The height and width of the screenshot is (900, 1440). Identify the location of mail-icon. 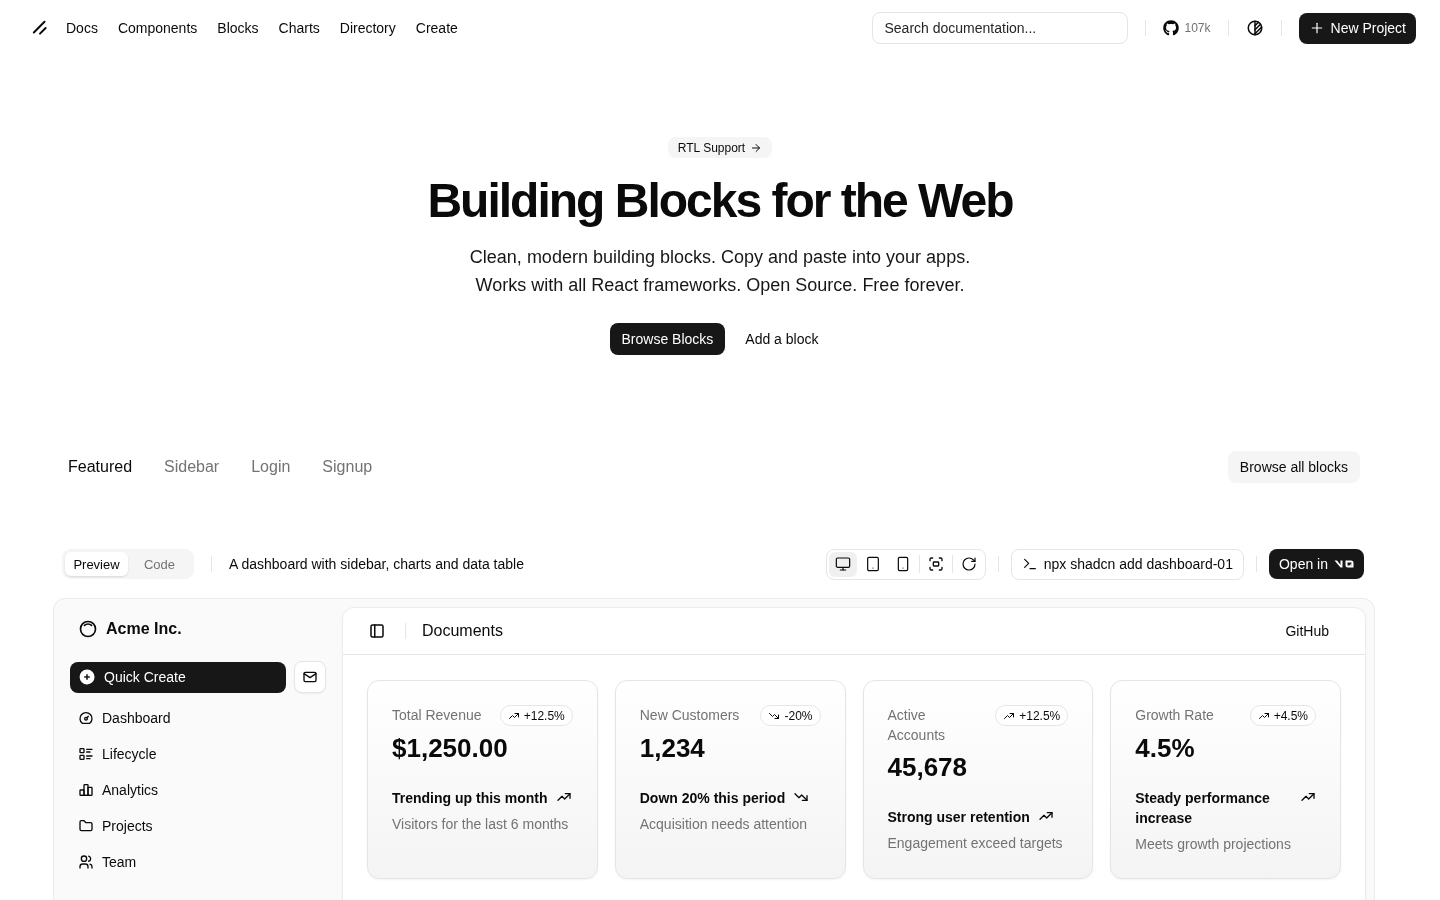
(310, 677).